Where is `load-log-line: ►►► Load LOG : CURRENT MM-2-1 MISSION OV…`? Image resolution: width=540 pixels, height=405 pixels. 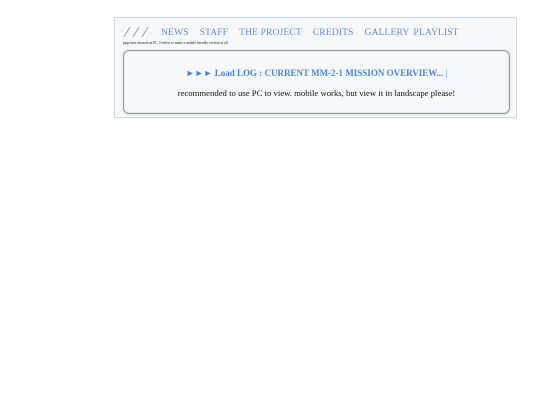 load-log-line: ►►► Load LOG : CURRENT MM-2-1 MISSION OV… is located at coordinates (316, 73).